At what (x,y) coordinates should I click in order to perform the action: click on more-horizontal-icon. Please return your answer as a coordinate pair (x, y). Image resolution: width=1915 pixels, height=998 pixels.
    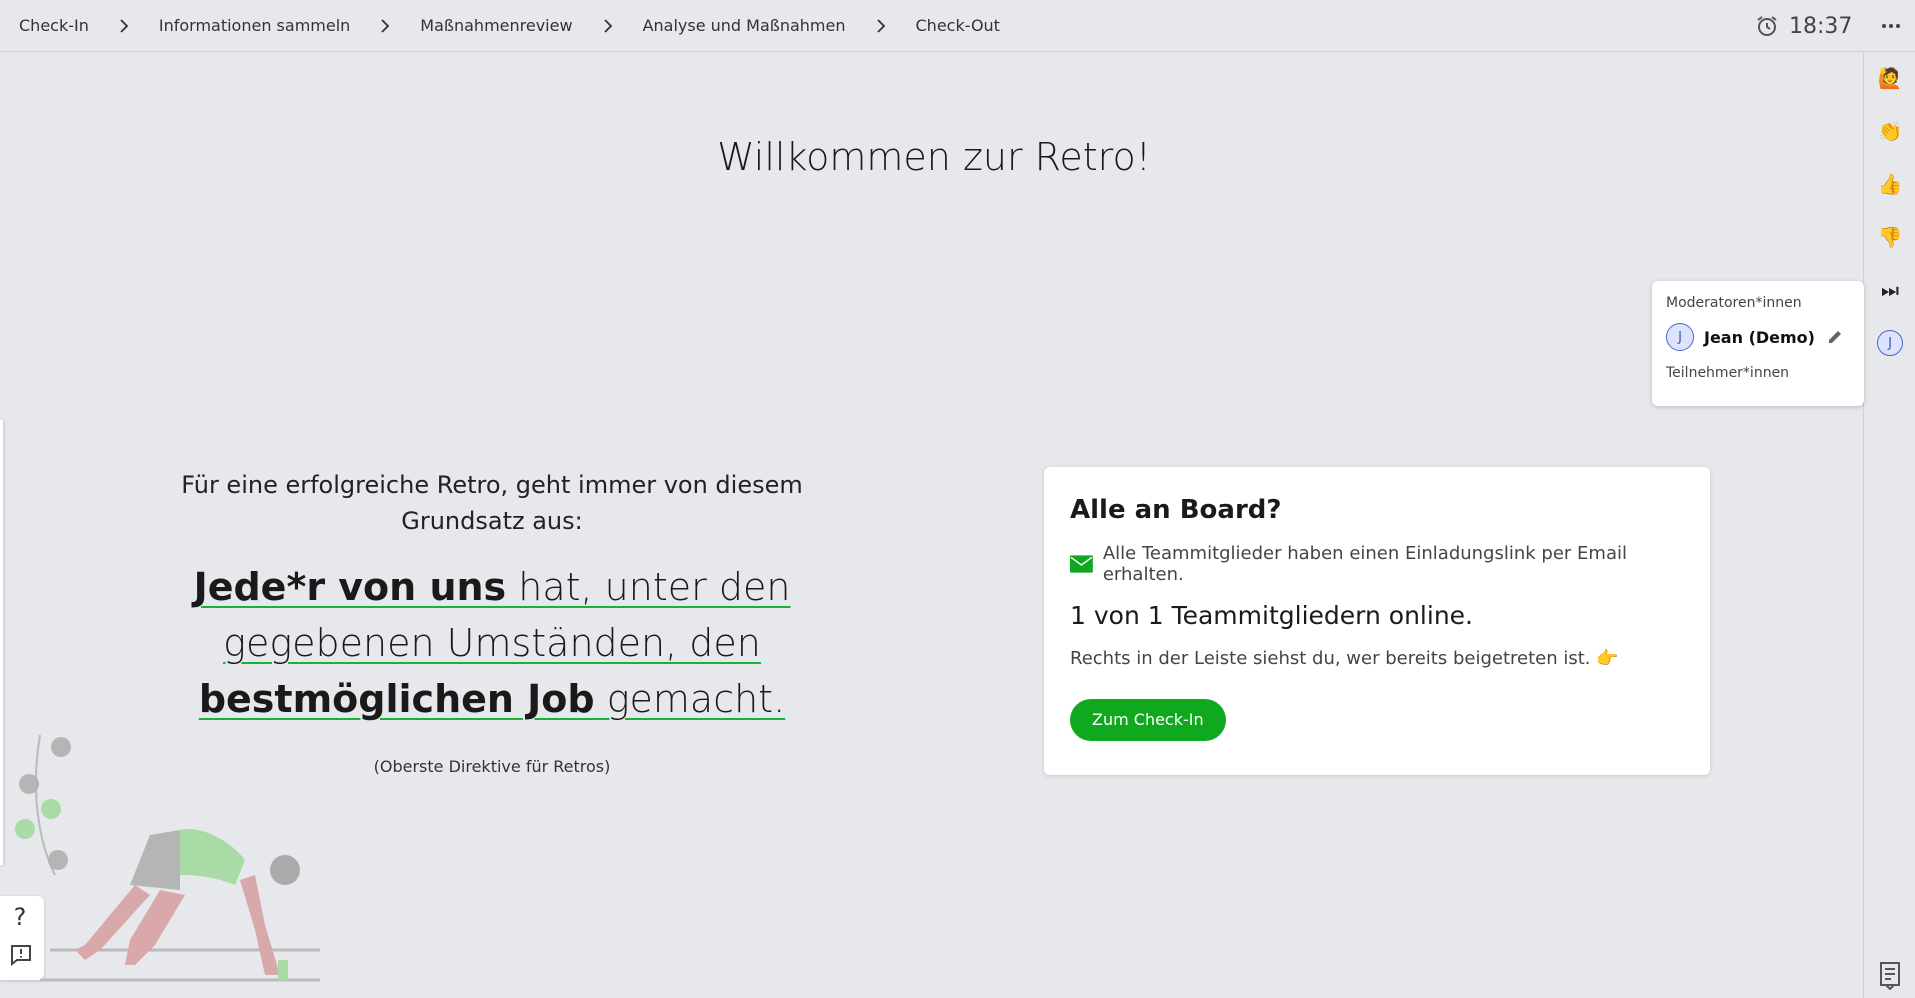
    Looking at the image, I should click on (1891, 26).